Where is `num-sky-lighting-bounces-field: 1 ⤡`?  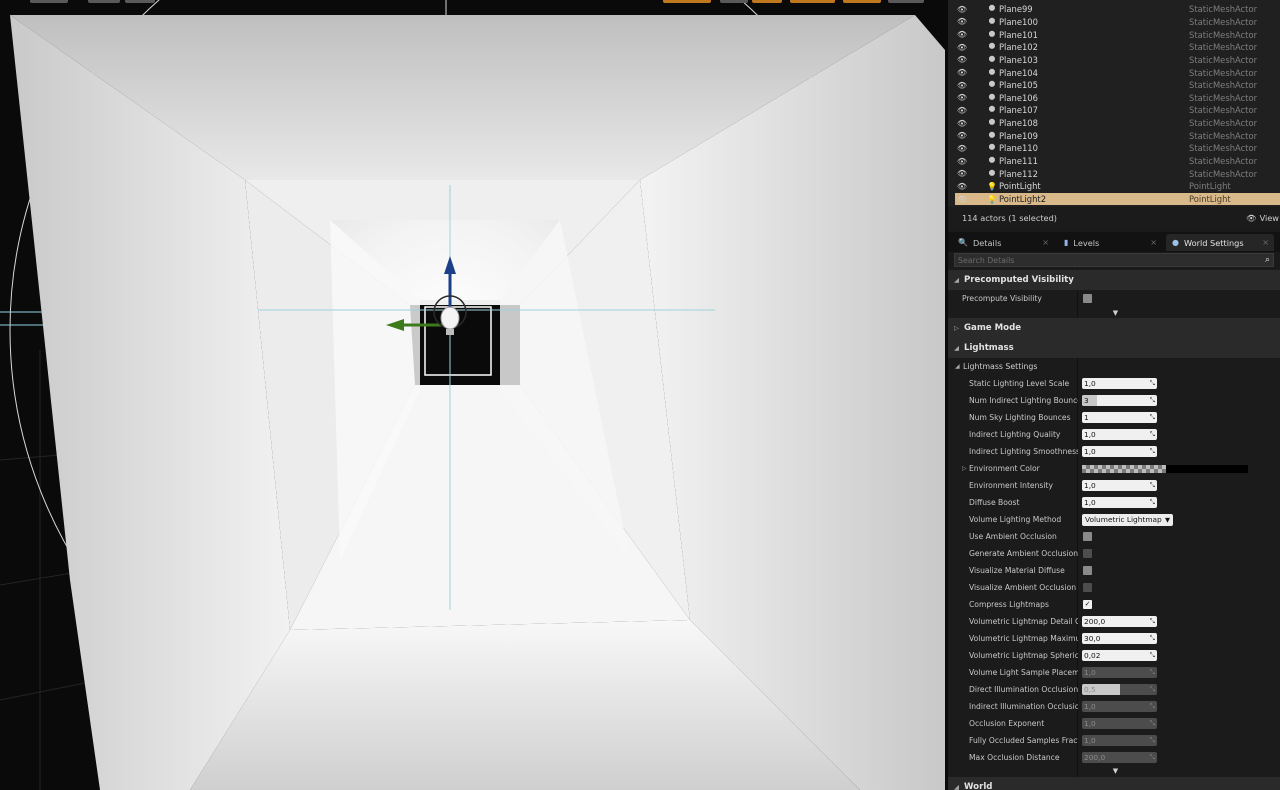 num-sky-lighting-bounces-field: 1 ⤡ is located at coordinates (1119, 417).